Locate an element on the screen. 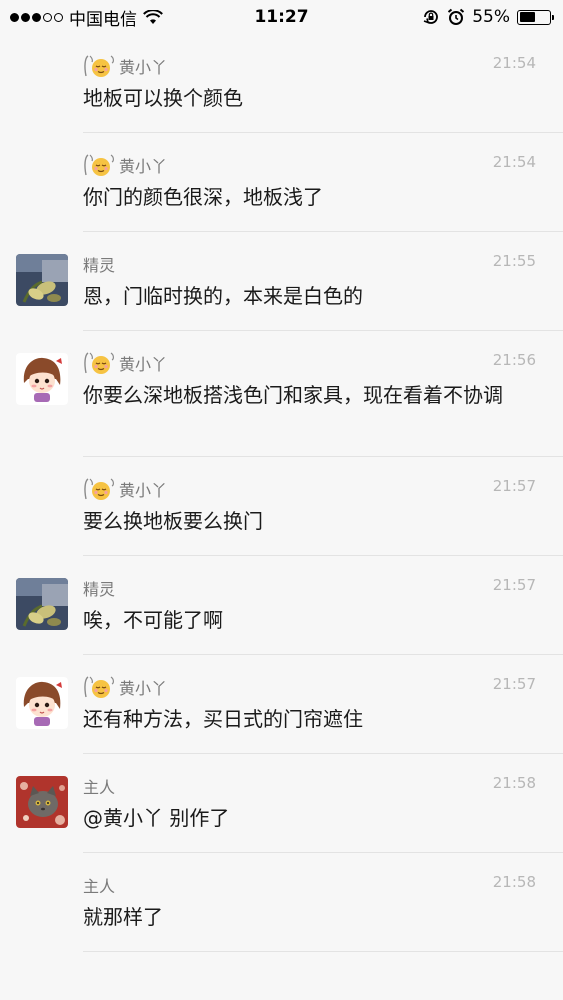 The width and height of the screenshot is (563, 1000). chat-message: 黄小丫 21:54 你门的颜色很深，地板浅了 is located at coordinates (323, 182).